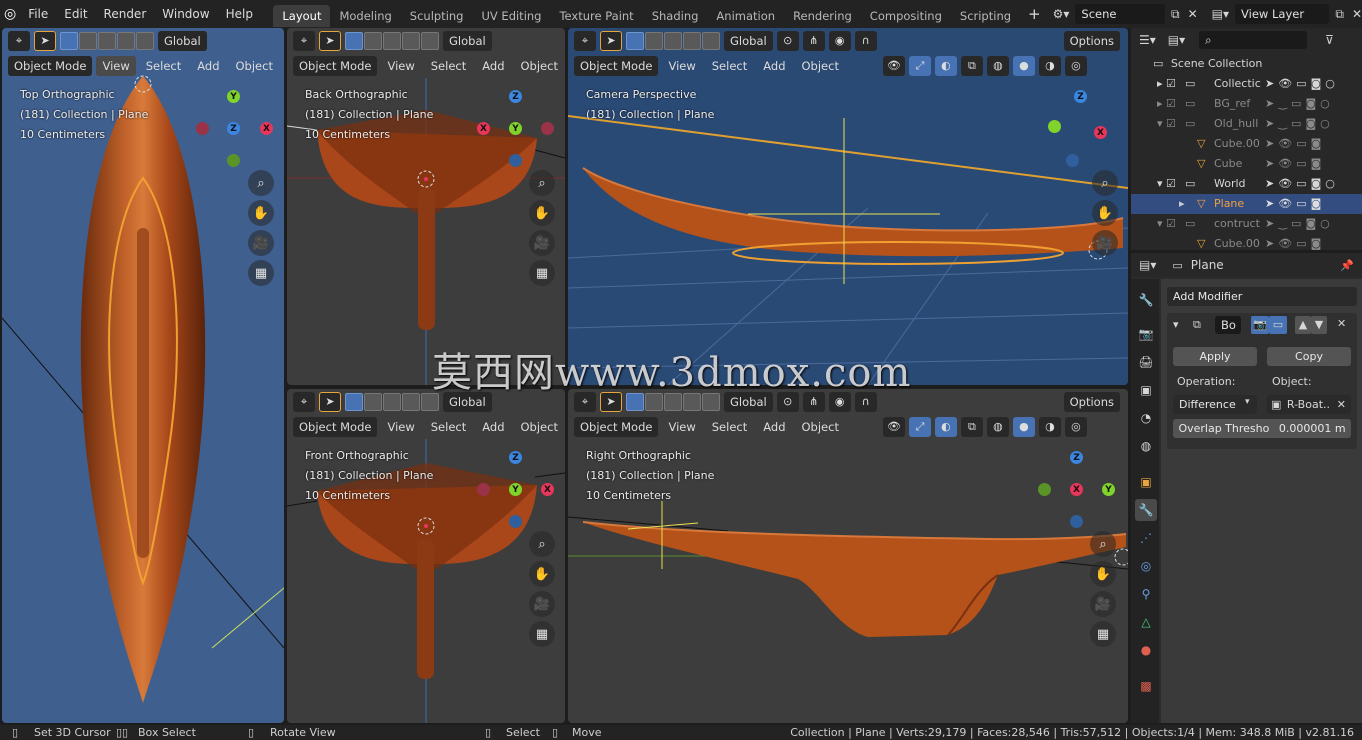 This screenshot has height=740, width=1362. Describe the element at coordinates (302, 16) in the screenshot. I see `tab-layout: Layout` at that location.